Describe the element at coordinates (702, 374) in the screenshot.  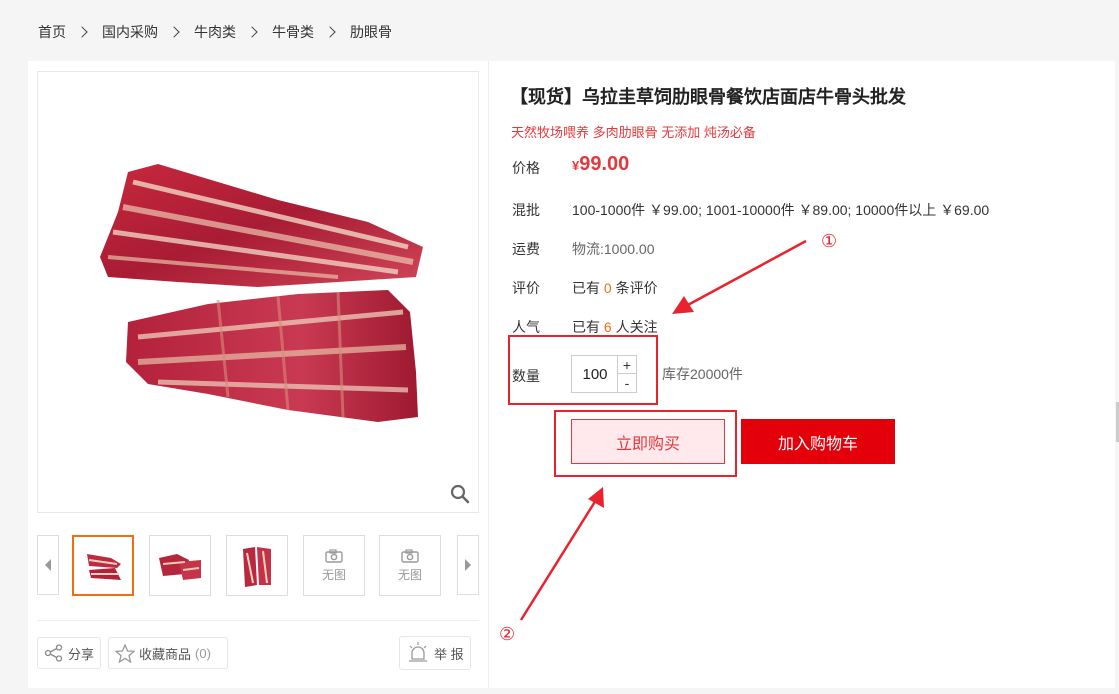
I see `stock-count: 库存20000件` at that location.